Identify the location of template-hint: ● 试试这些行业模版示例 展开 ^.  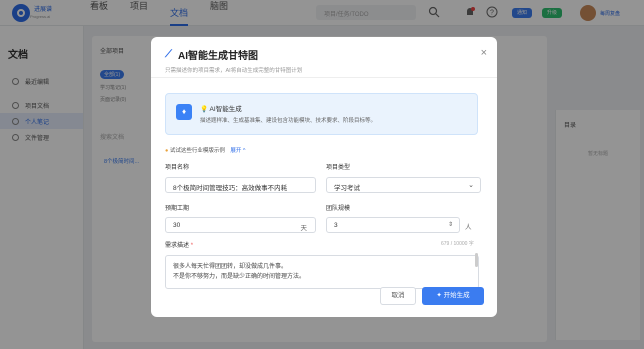
(205, 151).